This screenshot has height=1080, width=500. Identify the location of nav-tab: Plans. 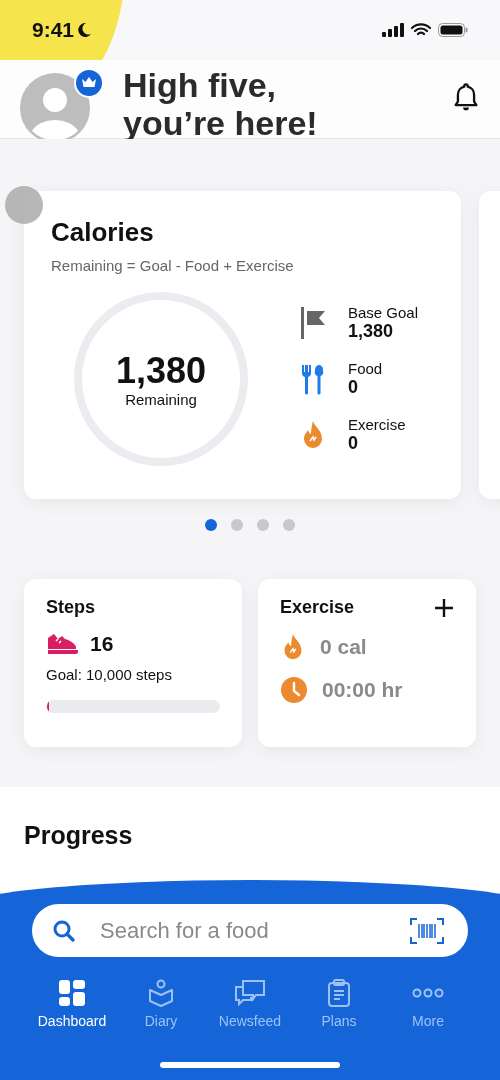
(339, 1004).